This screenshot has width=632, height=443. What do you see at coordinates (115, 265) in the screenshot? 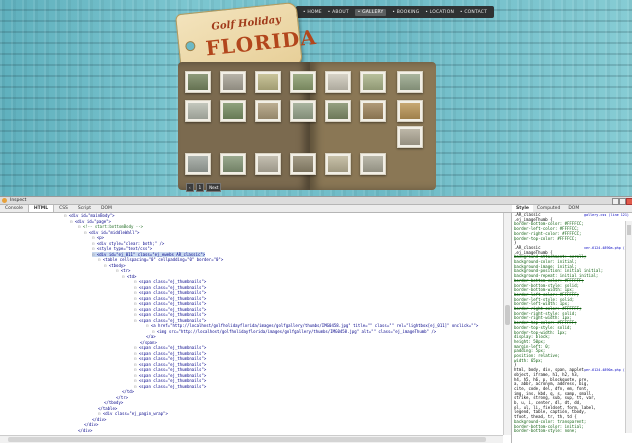
I see `html-node-line: ⊟ <tbody>` at bounding box center [115, 265].